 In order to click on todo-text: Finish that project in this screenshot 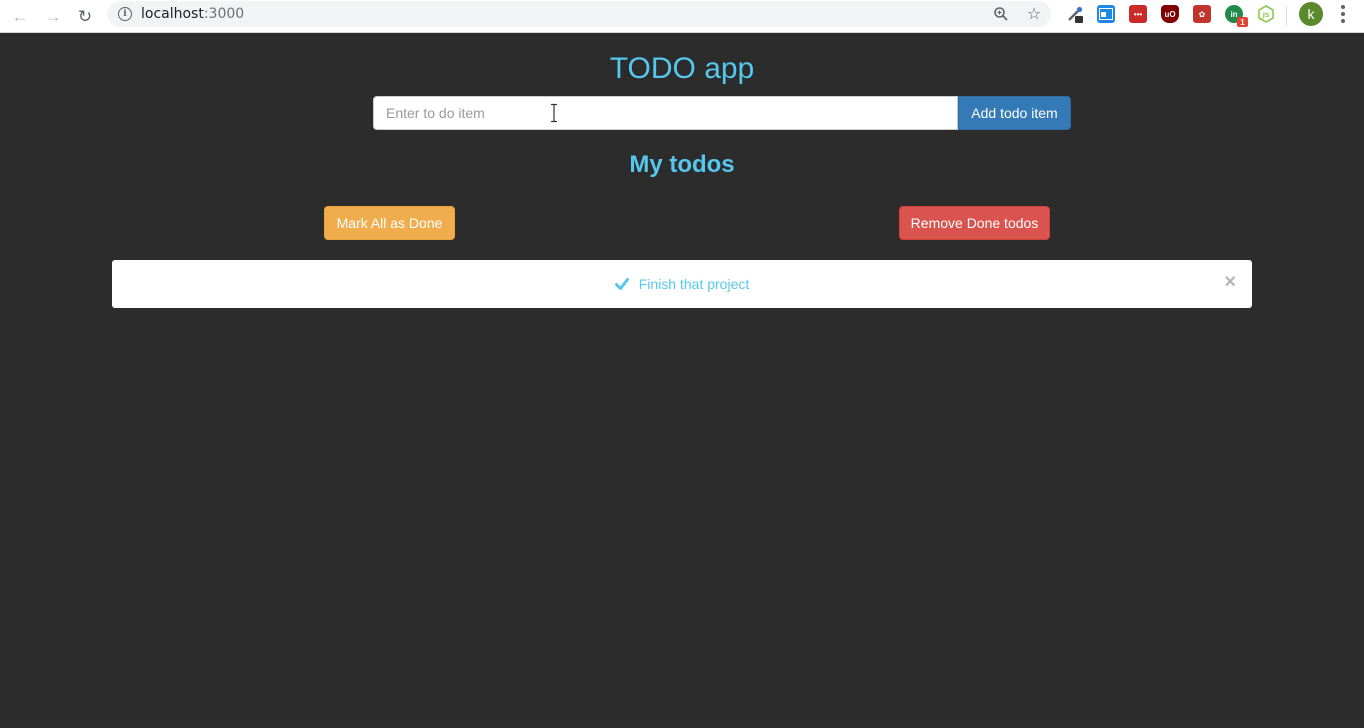, I will do `click(694, 284)`.